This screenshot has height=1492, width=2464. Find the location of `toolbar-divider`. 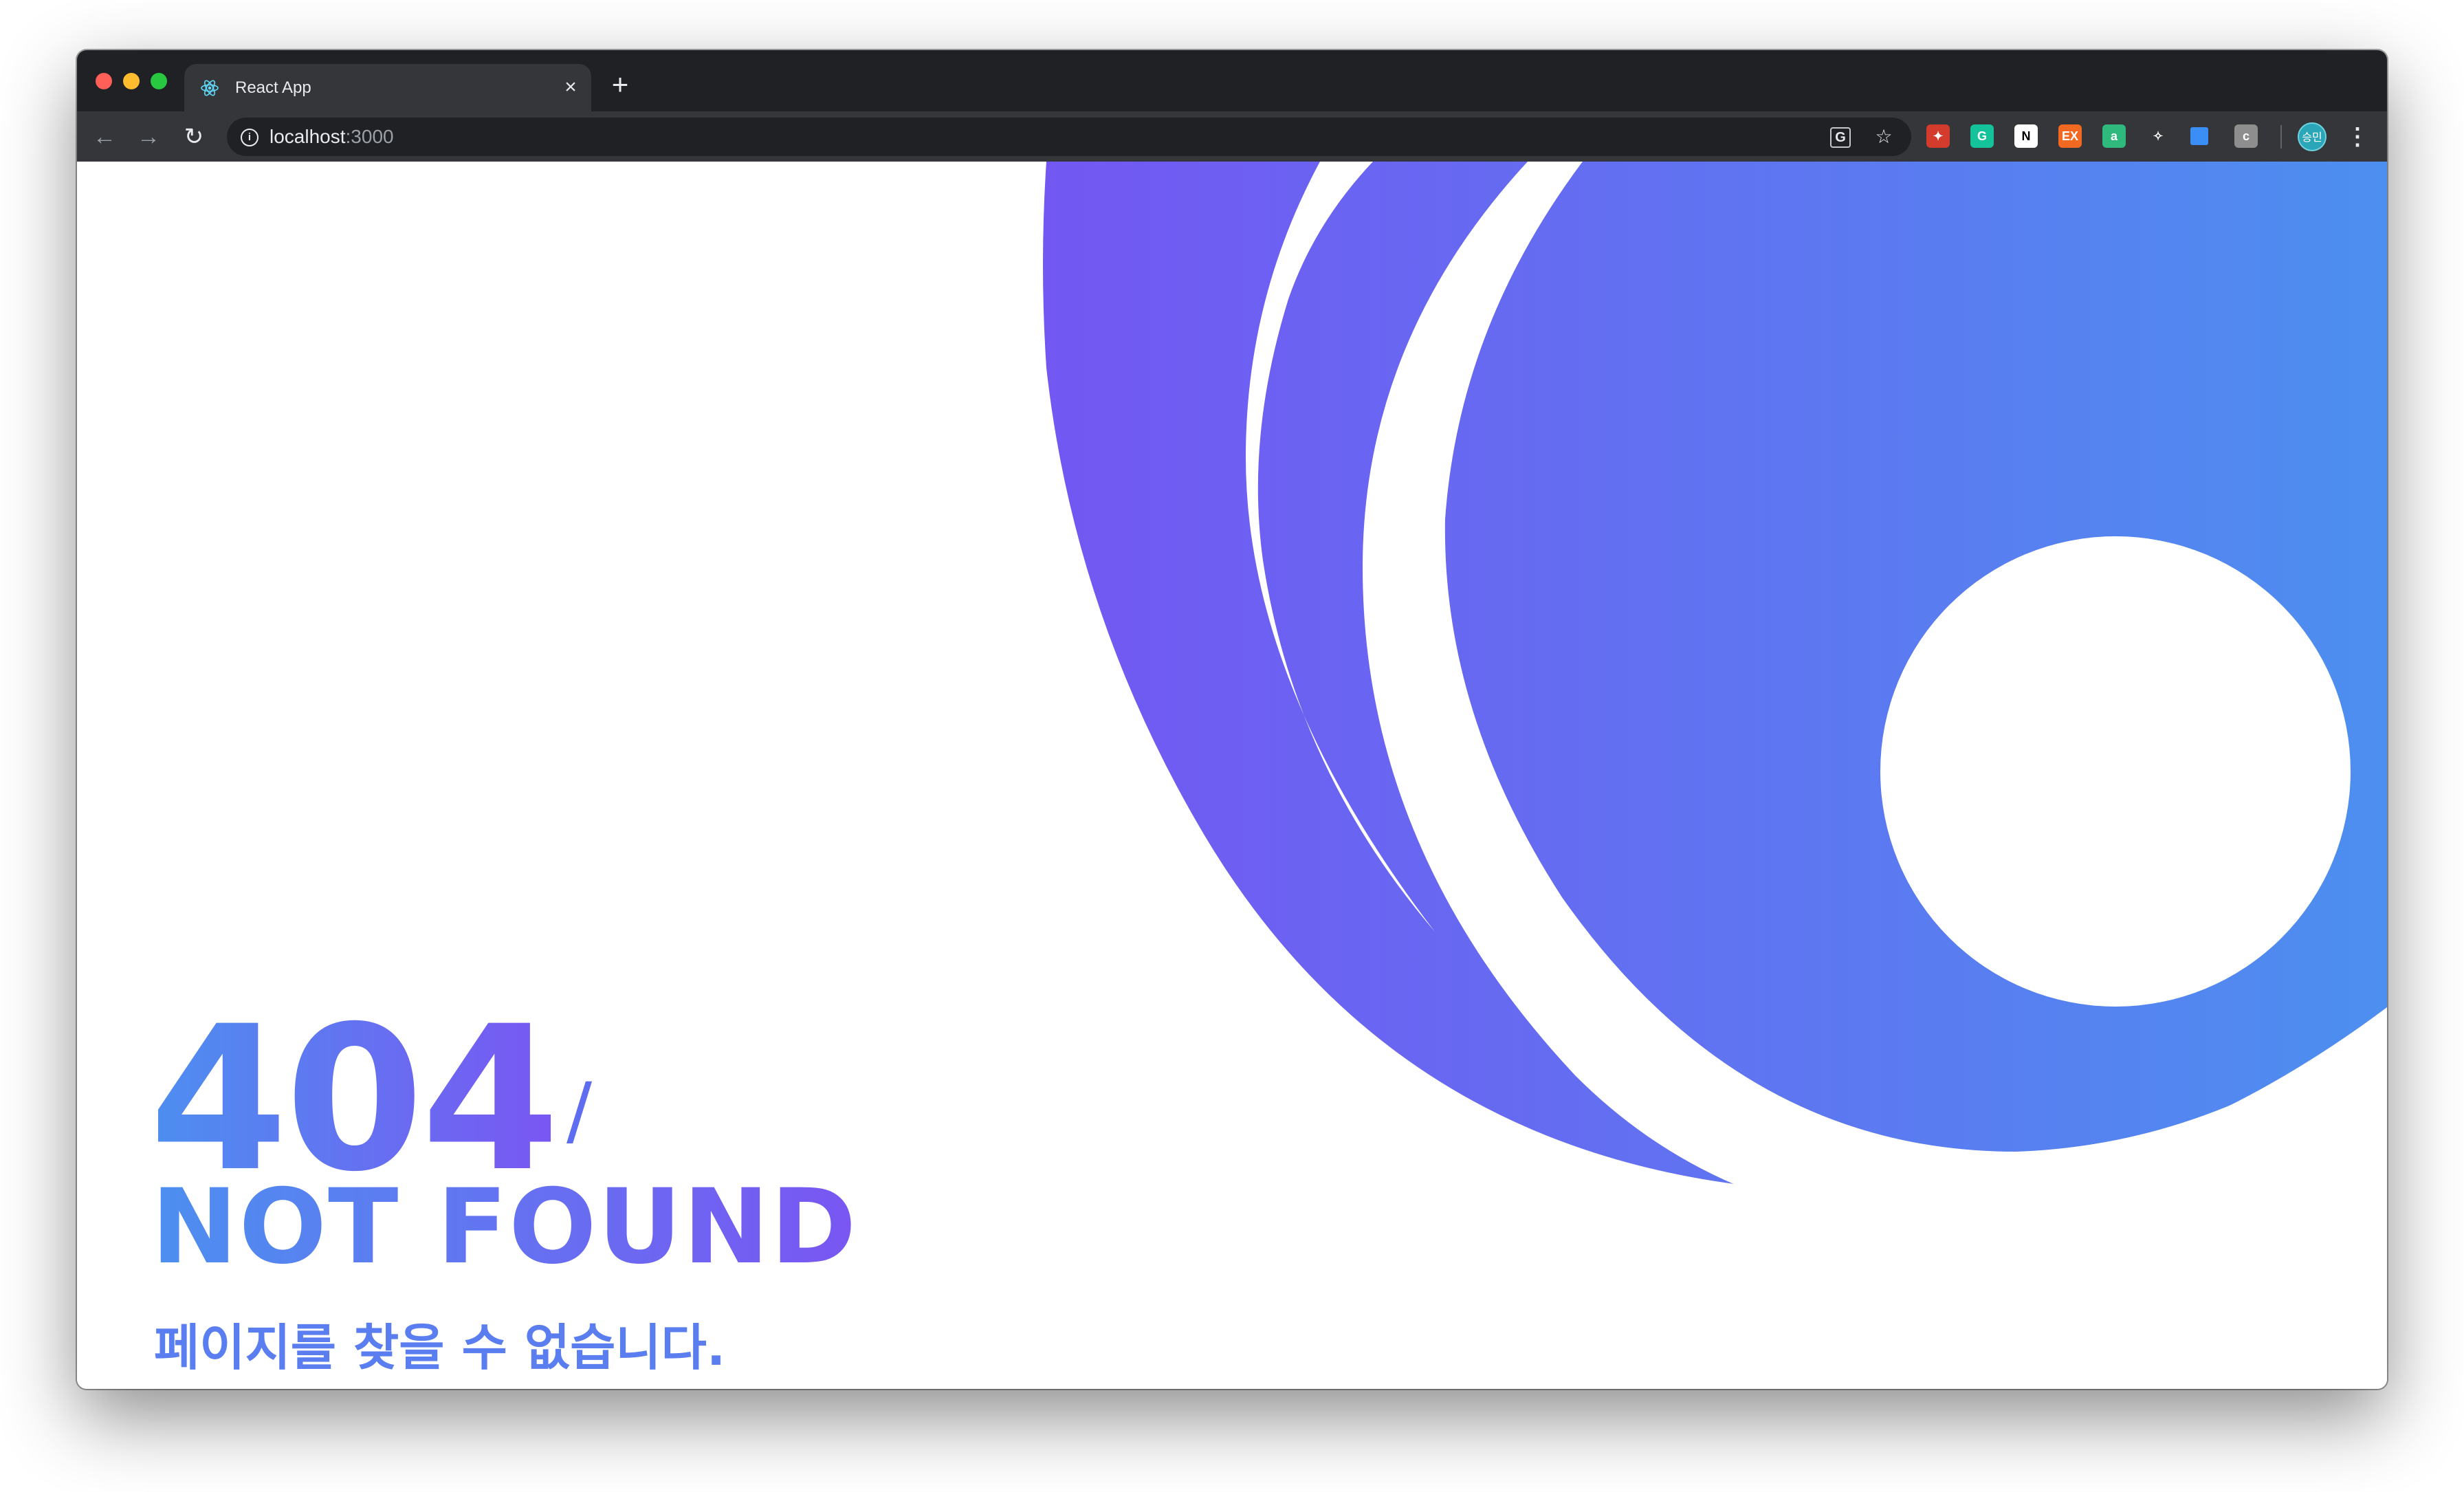

toolbar-divider is located at coordinates (2281, 137).